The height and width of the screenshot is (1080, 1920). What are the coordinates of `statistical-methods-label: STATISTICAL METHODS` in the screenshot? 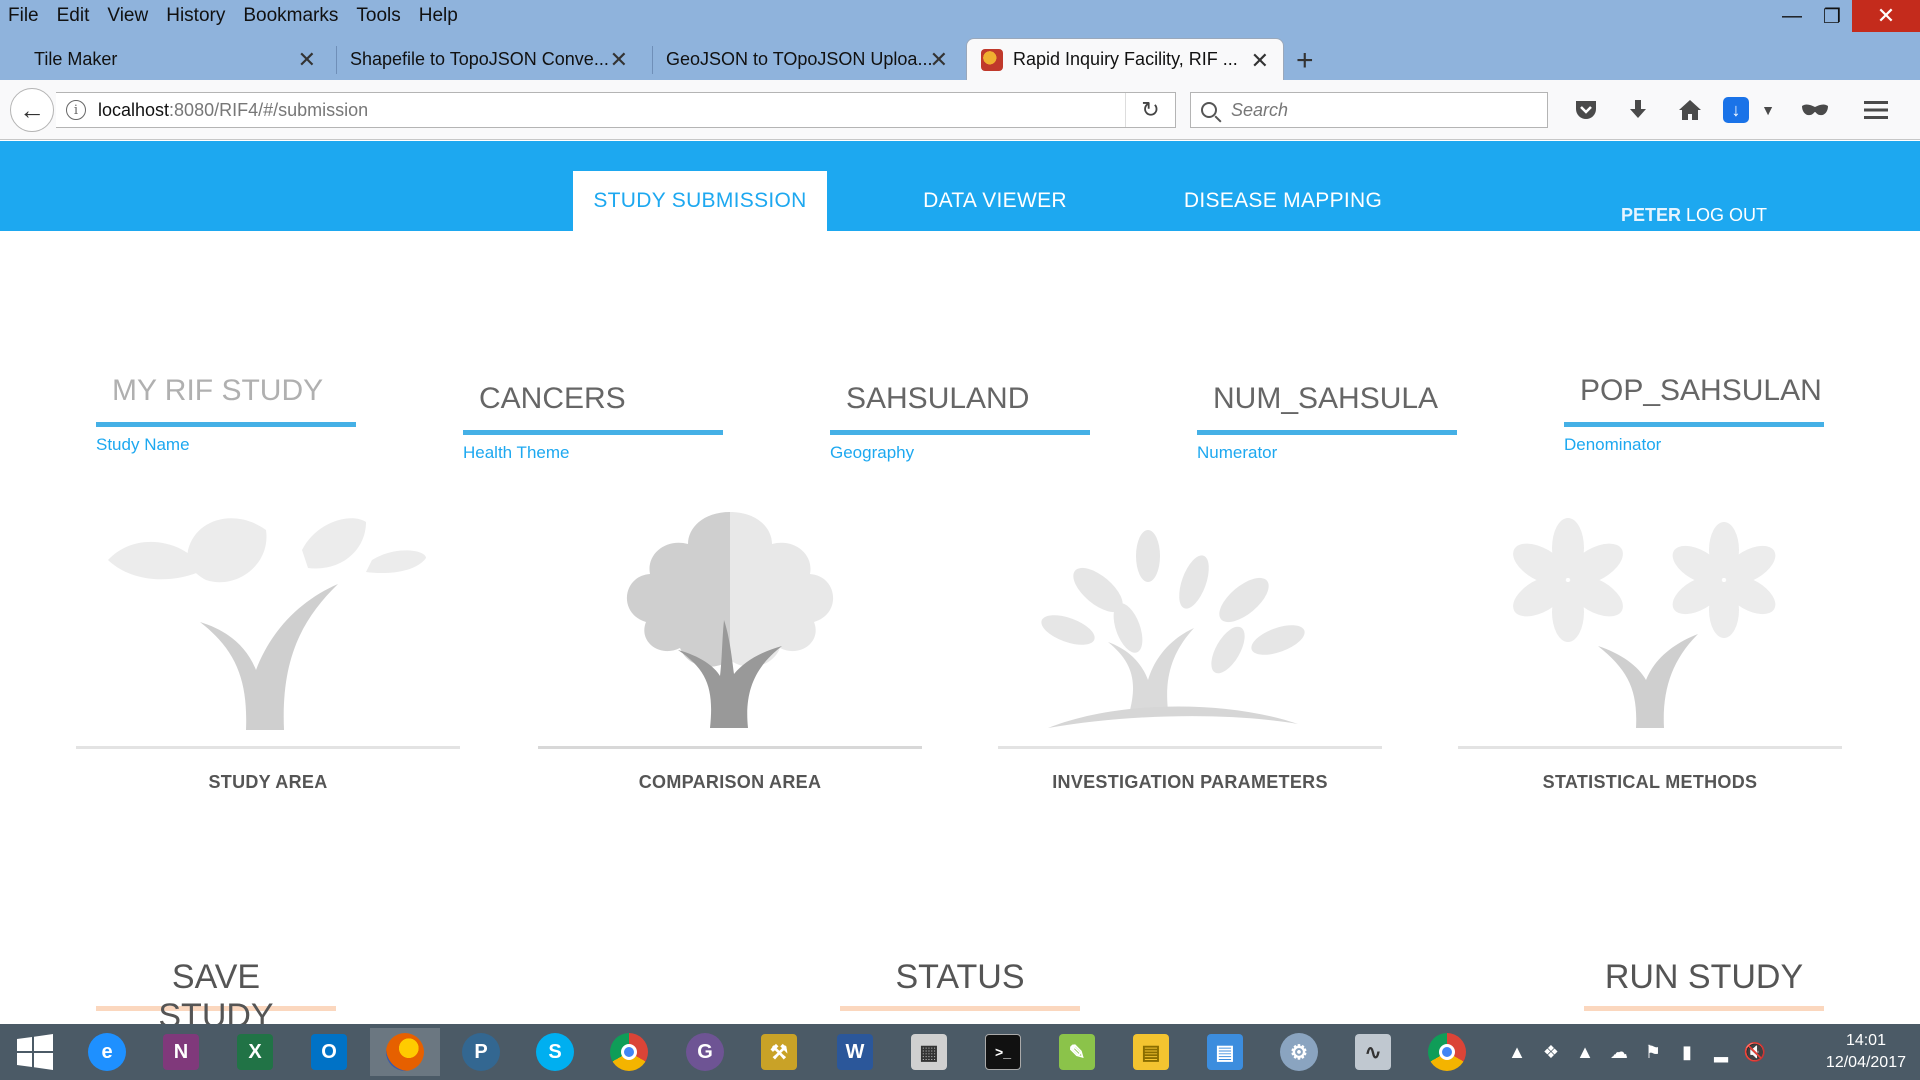 It's located at (1650, 782).